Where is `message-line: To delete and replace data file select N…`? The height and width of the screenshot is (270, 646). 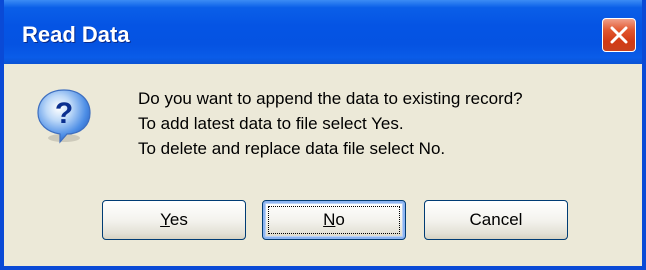 message-line: To delete and replace data file select N… is located at coordinates (292, 148).